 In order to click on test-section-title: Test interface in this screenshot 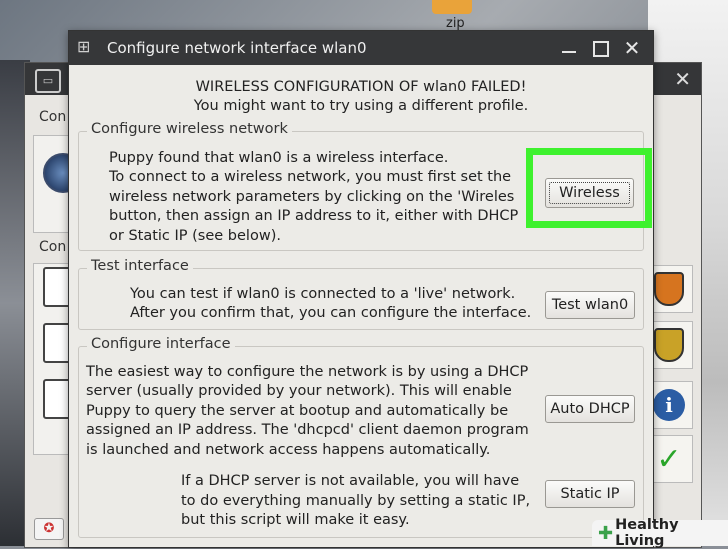, I will do `click(140, 266)`.